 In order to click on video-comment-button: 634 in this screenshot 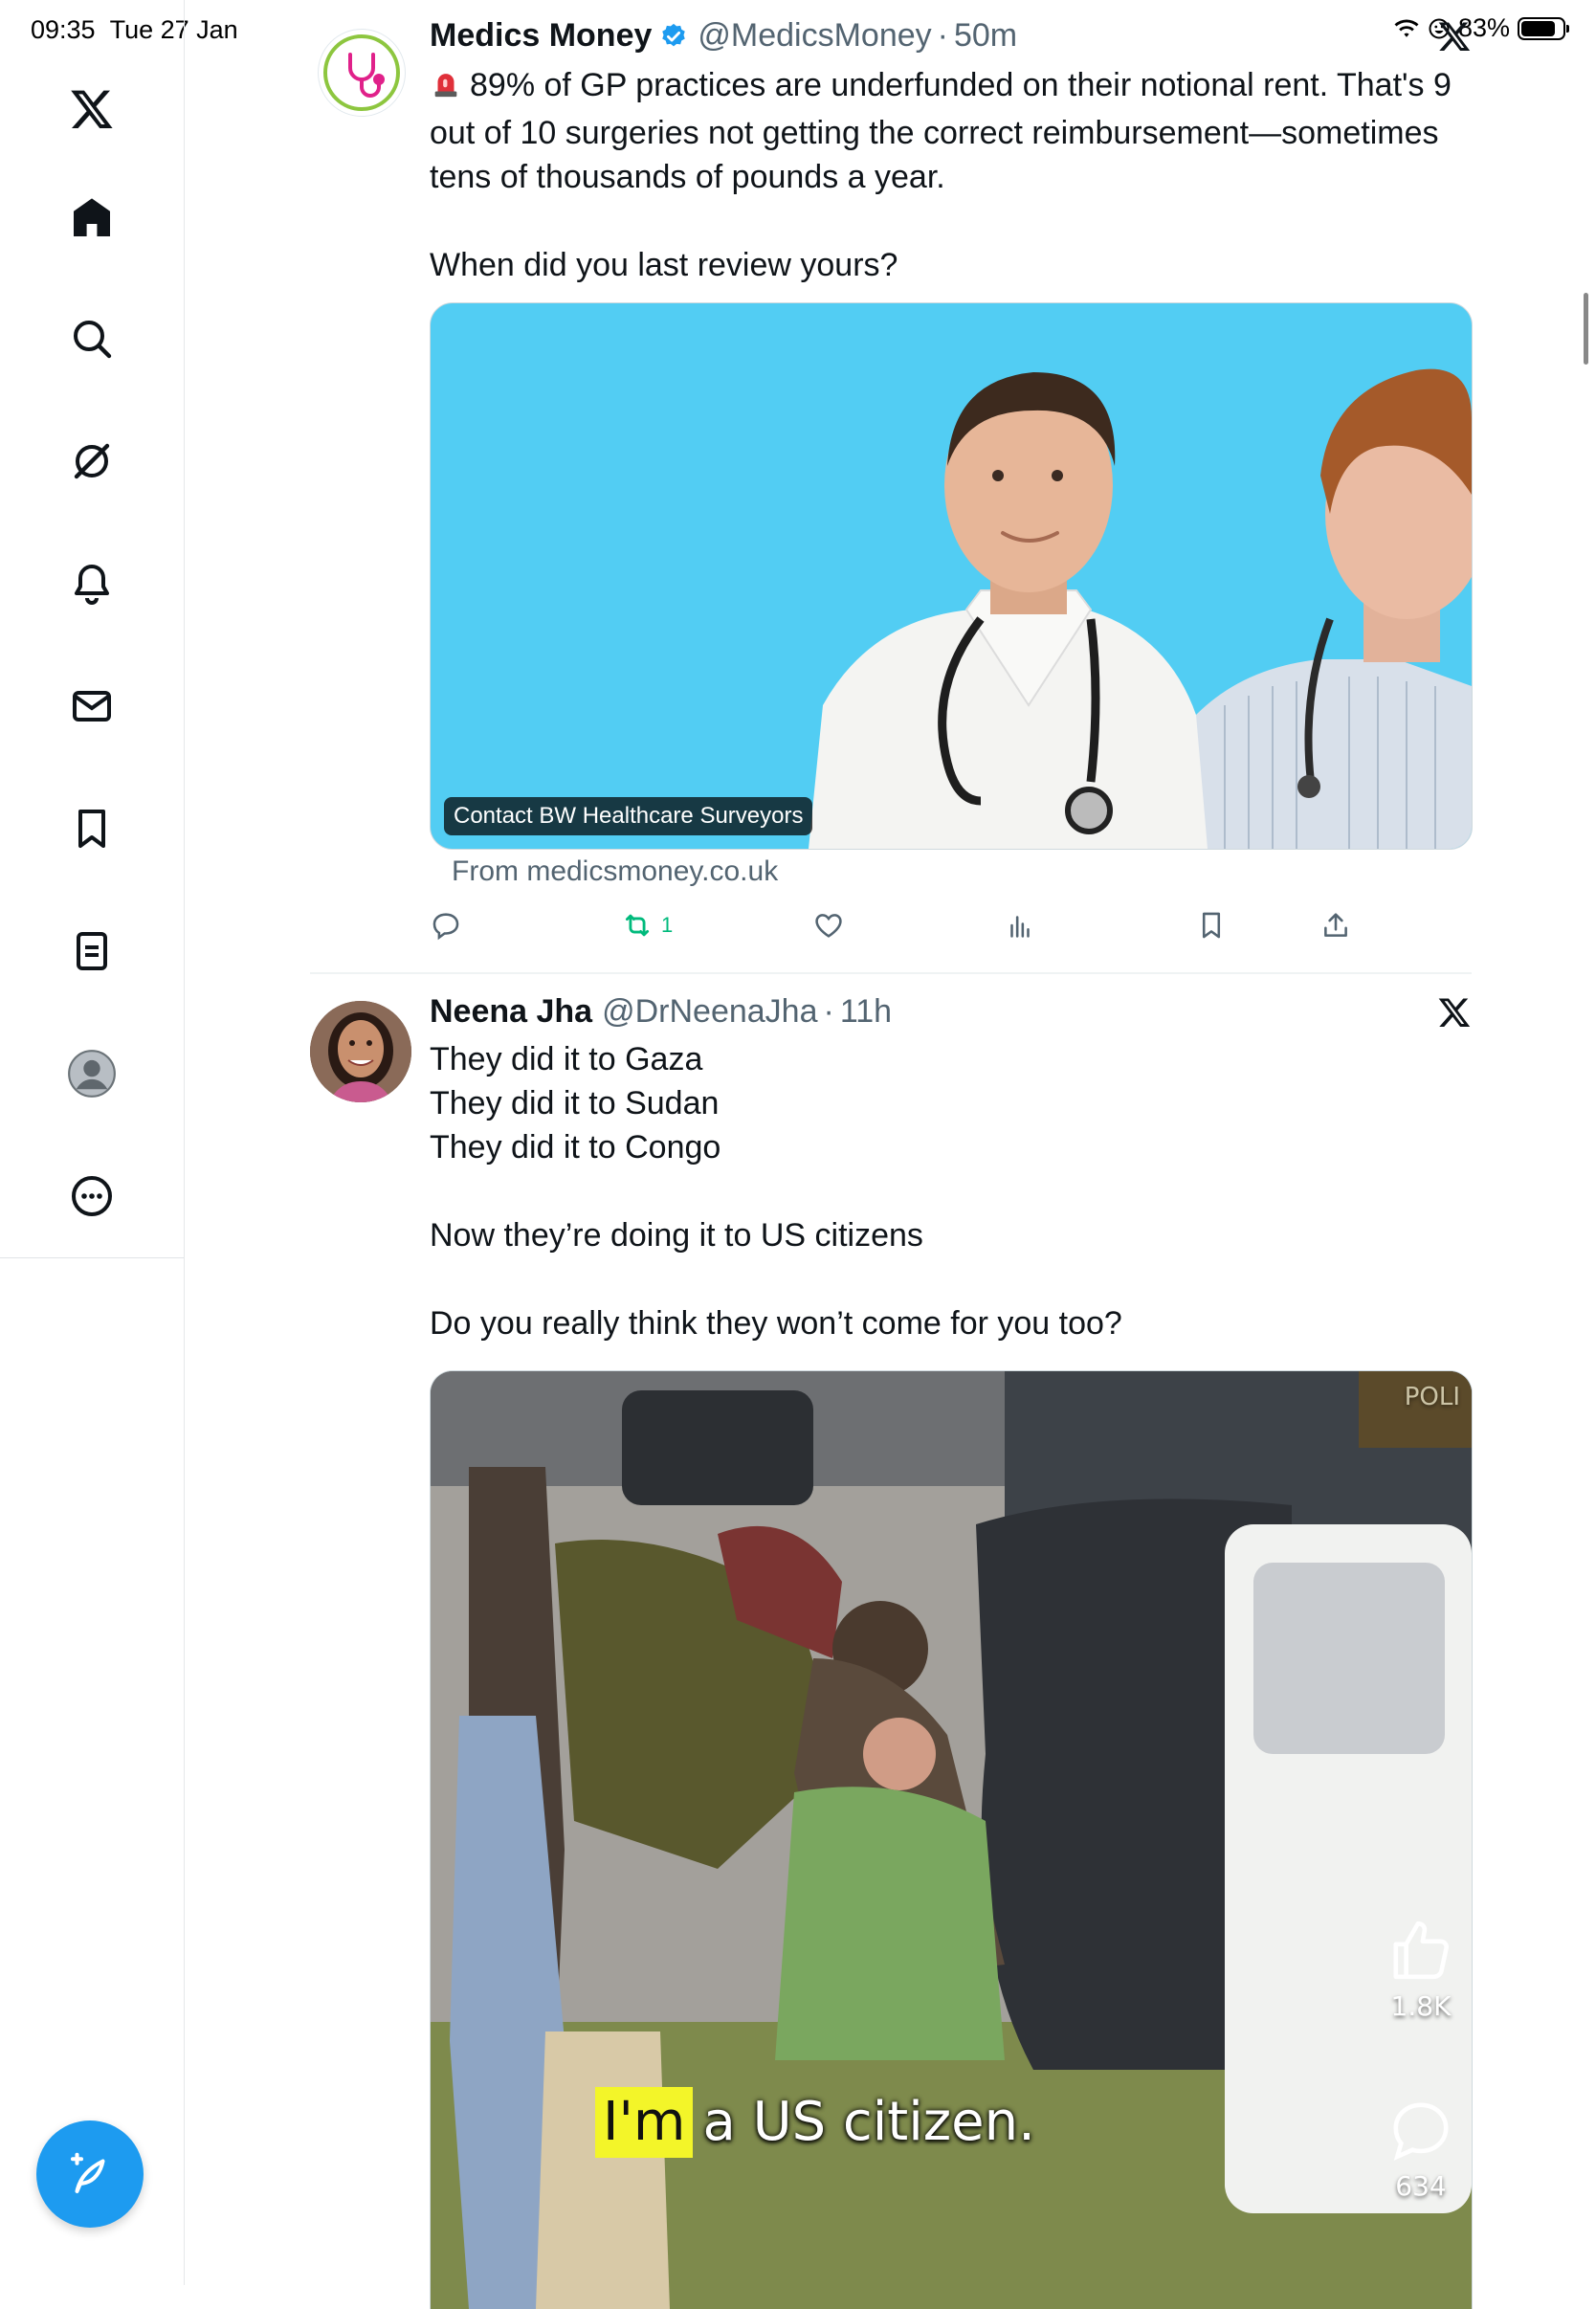, I will do `click(1421, 2148)`.